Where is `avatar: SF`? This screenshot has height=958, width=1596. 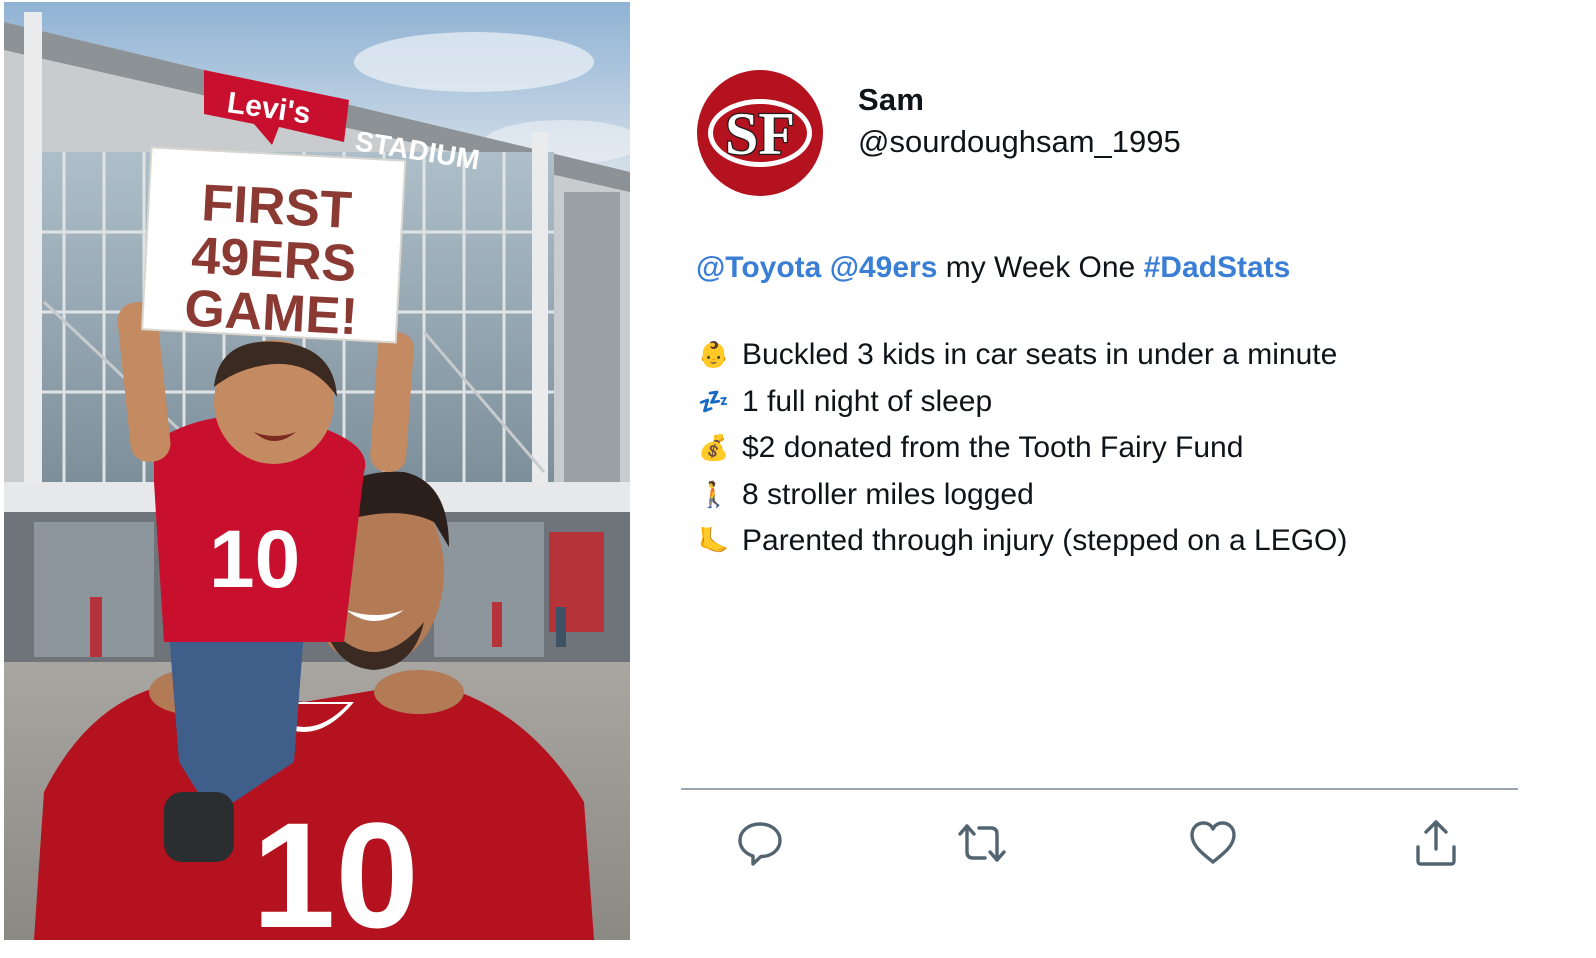
avatar: SF is located at coordinates (760, 133).